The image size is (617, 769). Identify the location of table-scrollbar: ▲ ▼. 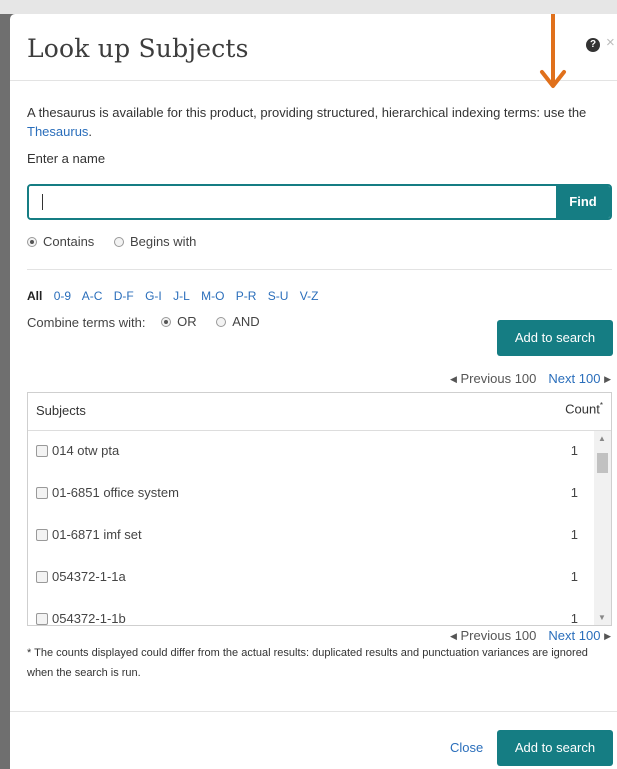
(602, 528).